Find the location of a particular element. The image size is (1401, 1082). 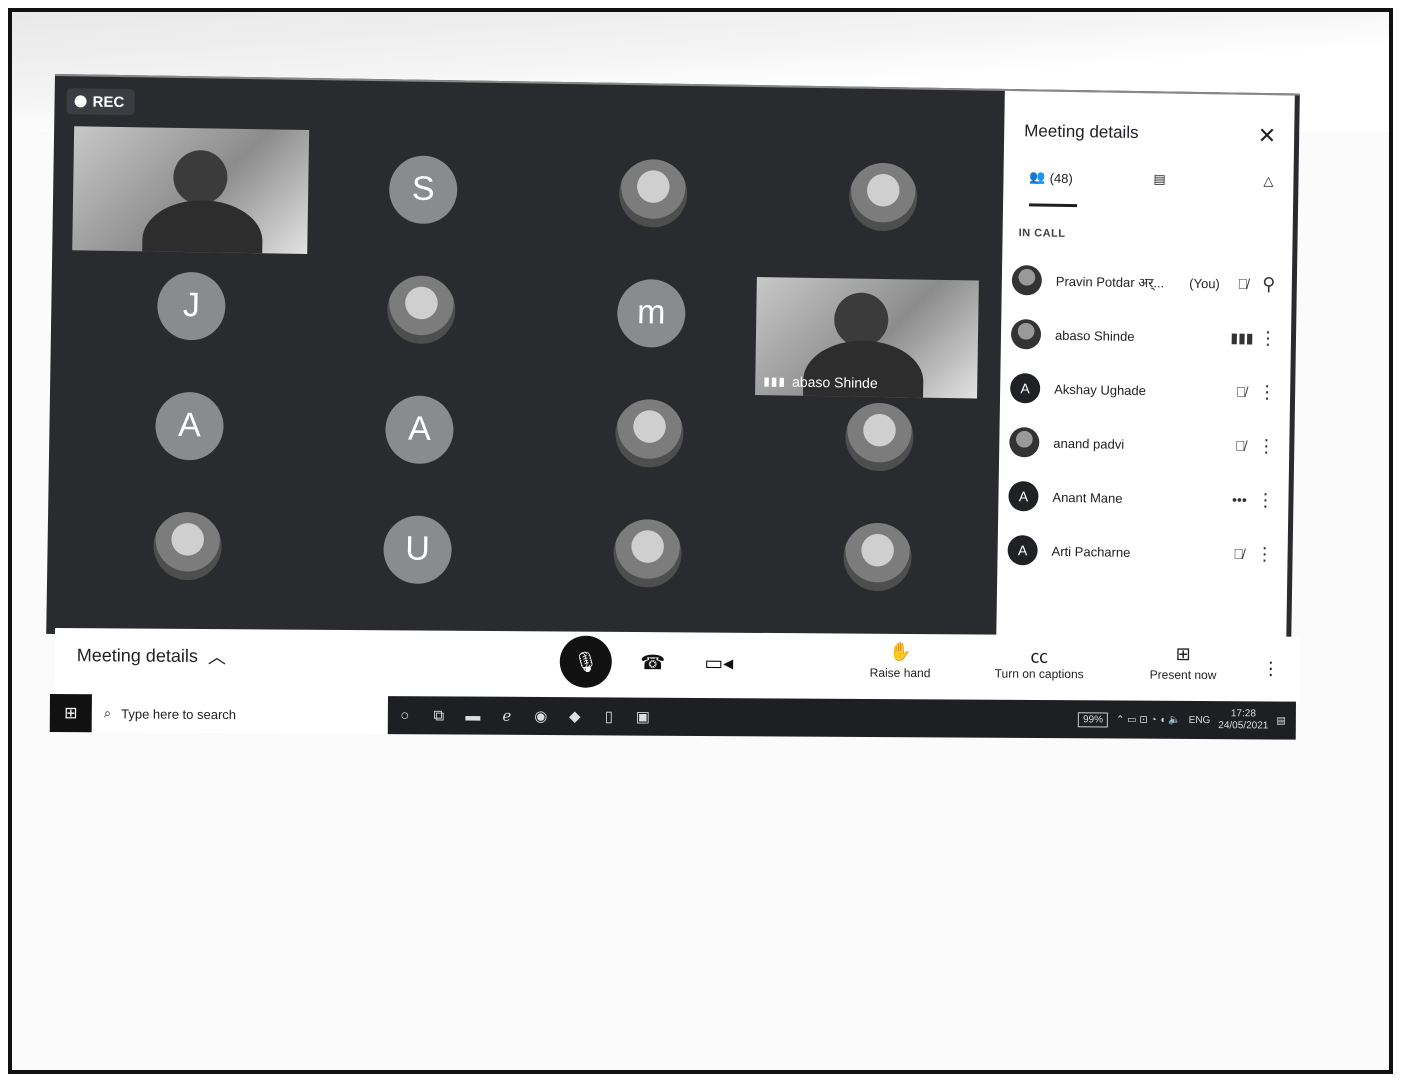

participant-tile: m is located at coordinates (651, 313).